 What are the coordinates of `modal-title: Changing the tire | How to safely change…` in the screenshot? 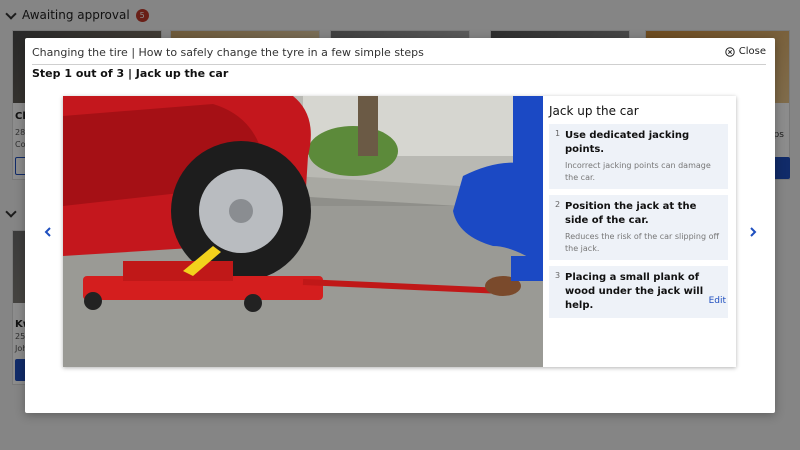 It's located at (228, 52).